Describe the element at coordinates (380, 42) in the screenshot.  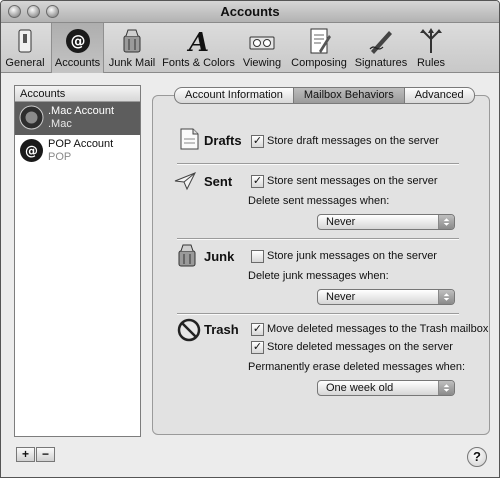
I see `pen-signature-icon` at that location.